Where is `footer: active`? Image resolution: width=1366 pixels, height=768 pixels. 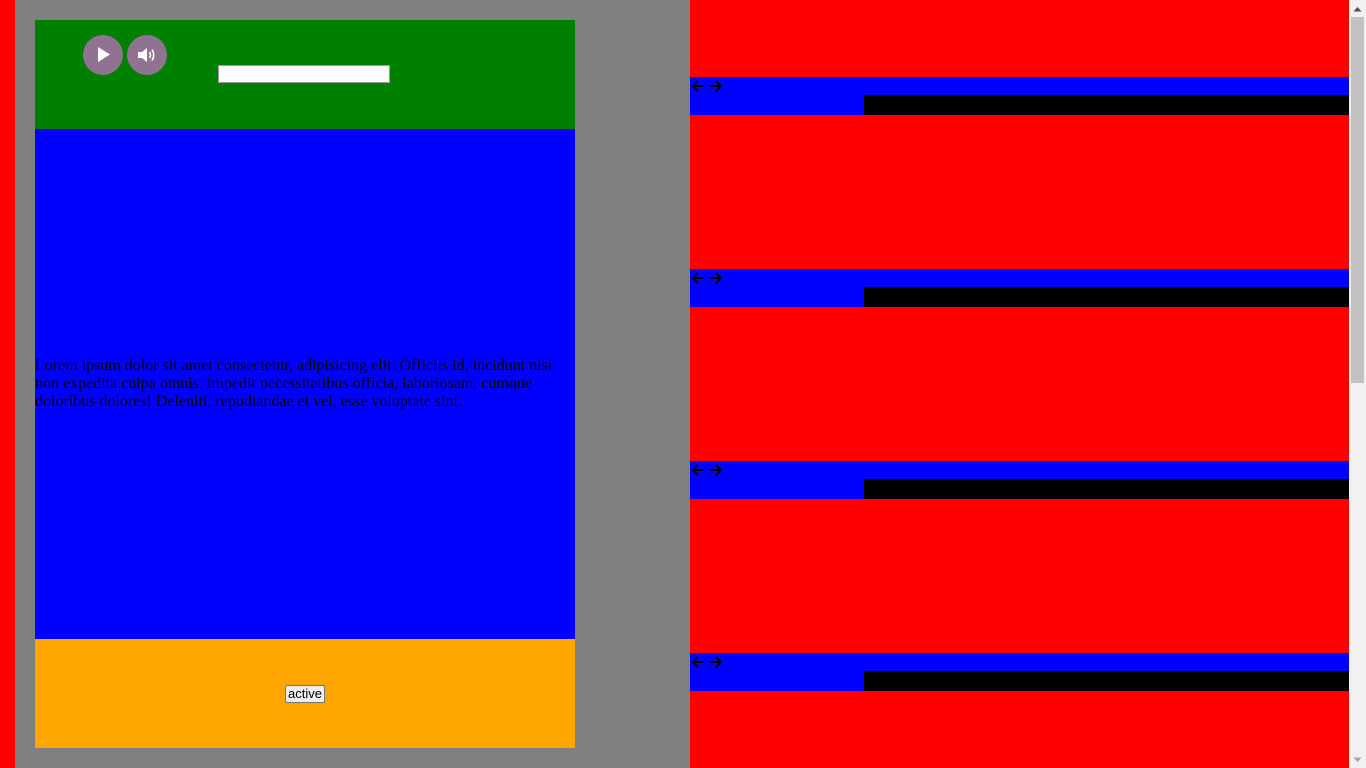 footer: active is located at coordinates (305, 693).